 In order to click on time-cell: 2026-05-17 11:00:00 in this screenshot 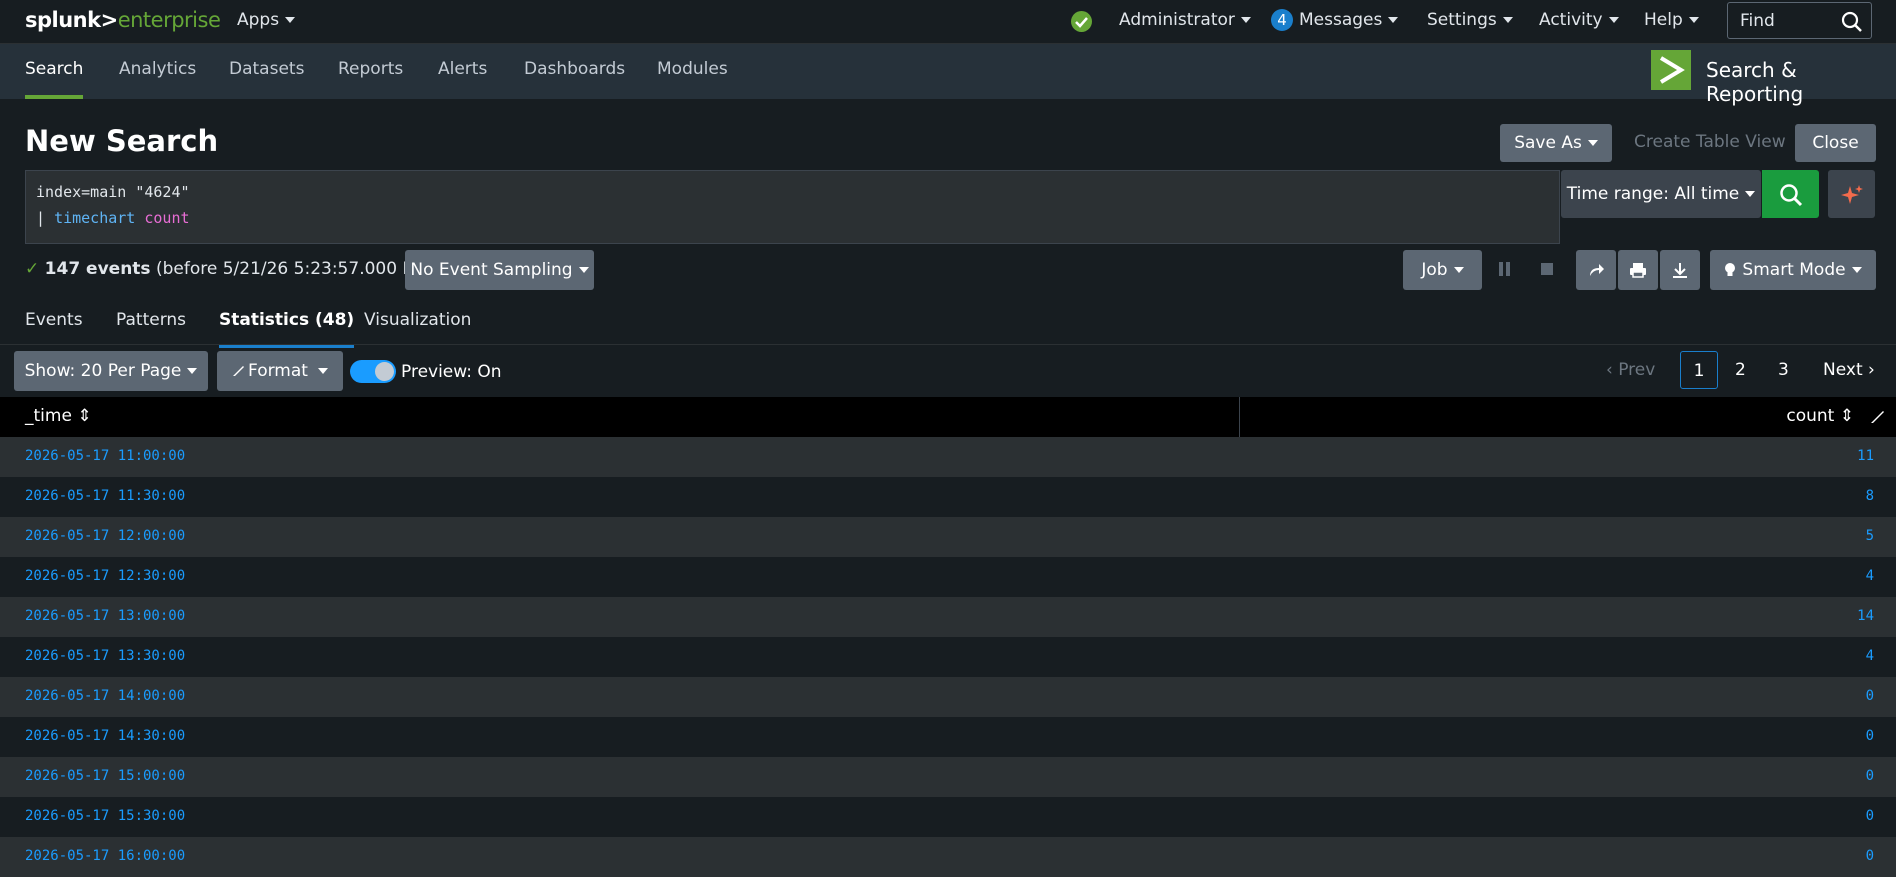, I will do `click(105, 456)`.